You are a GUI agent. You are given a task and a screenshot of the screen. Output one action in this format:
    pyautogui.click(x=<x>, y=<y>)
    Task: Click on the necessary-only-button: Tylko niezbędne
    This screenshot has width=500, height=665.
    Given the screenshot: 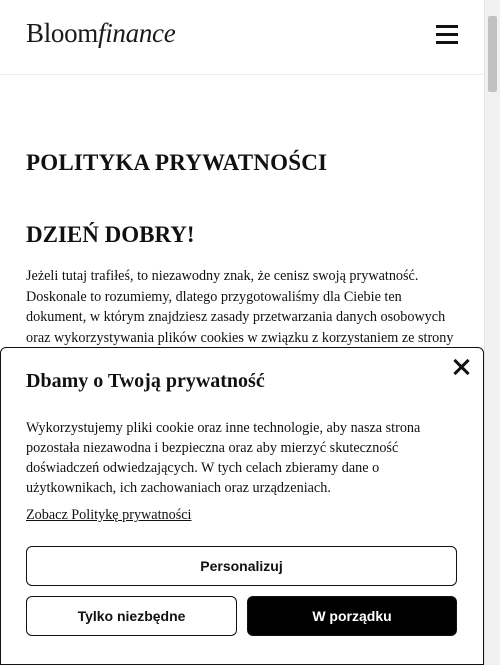 What is the action you would take?
    pyautogui.click(x=131, y=616)
    